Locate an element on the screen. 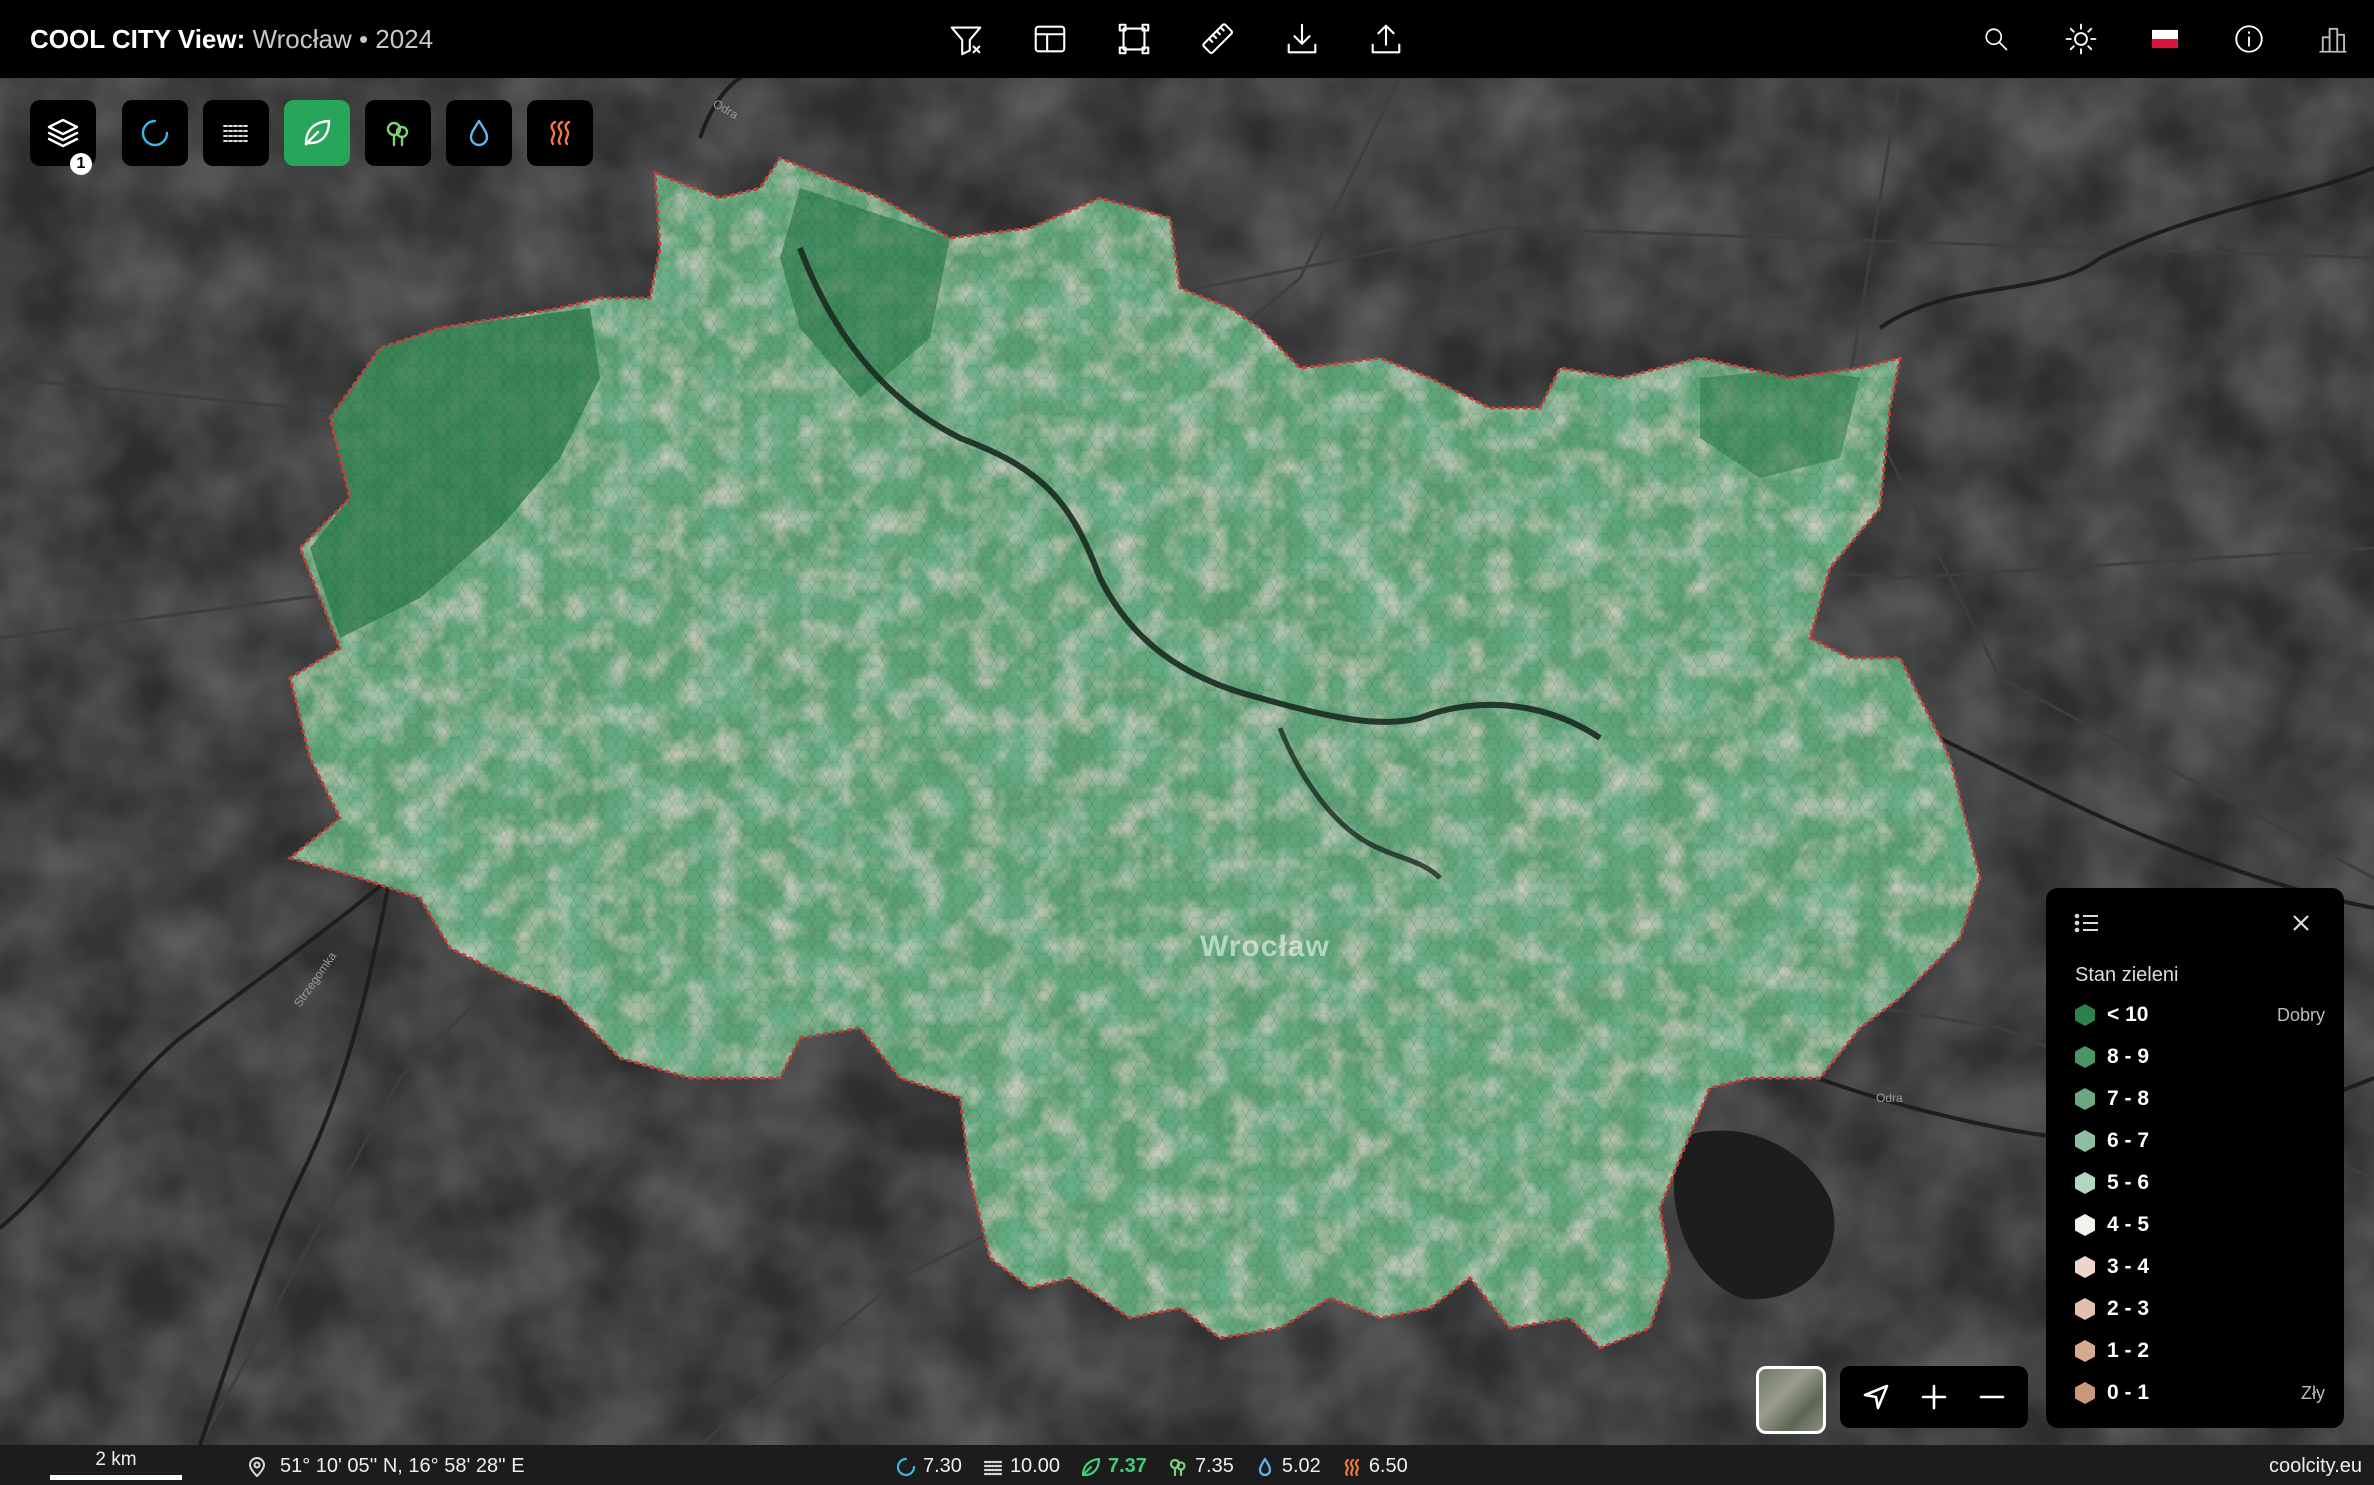 The height and width of the screenshot is (1485, 2374). layers-count-badge: 1 is located at coordinates (81, 164).